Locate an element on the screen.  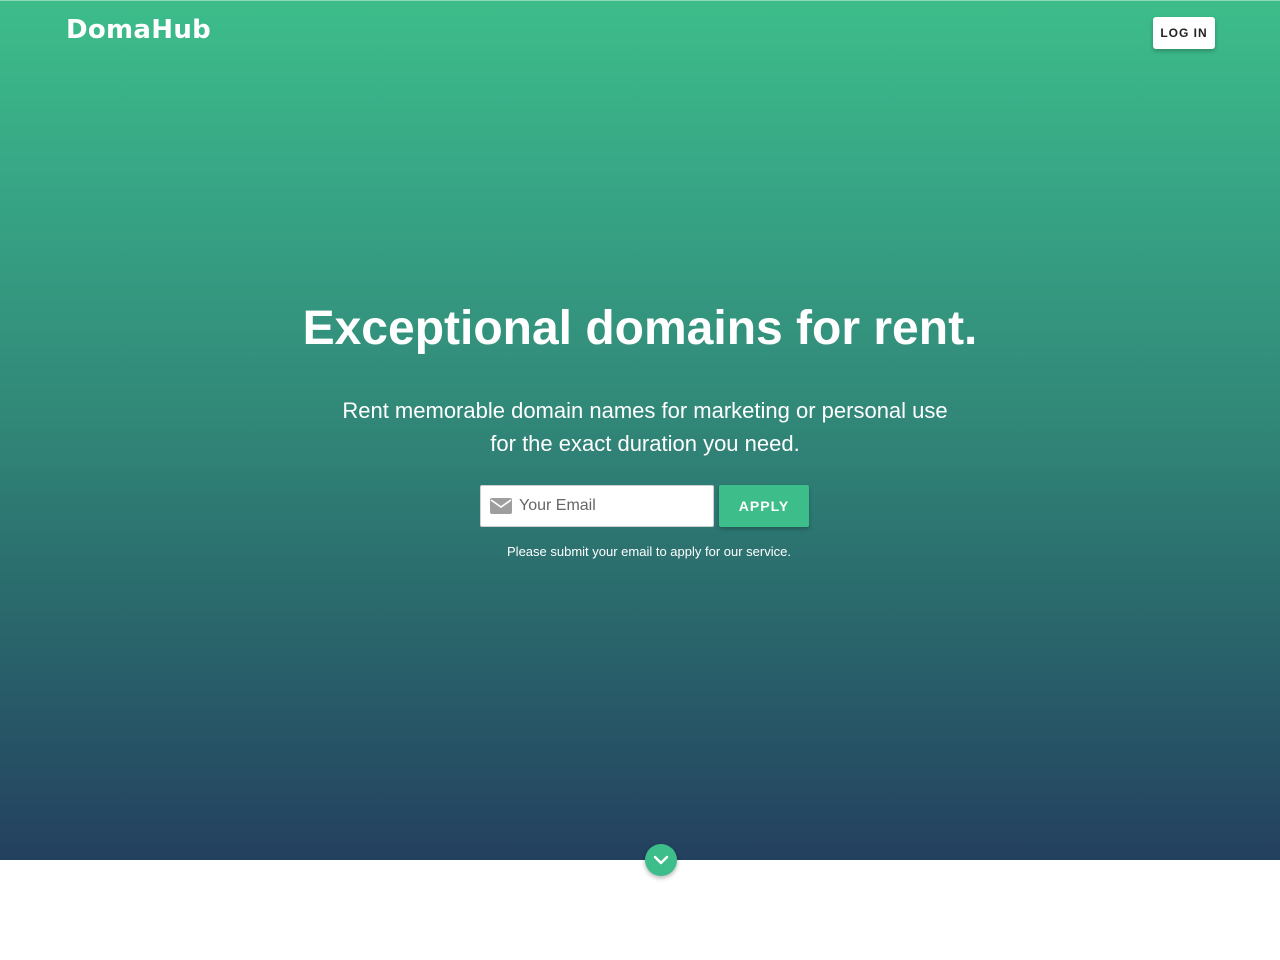
chevron-down-icon is located at coordinates (661, 860).